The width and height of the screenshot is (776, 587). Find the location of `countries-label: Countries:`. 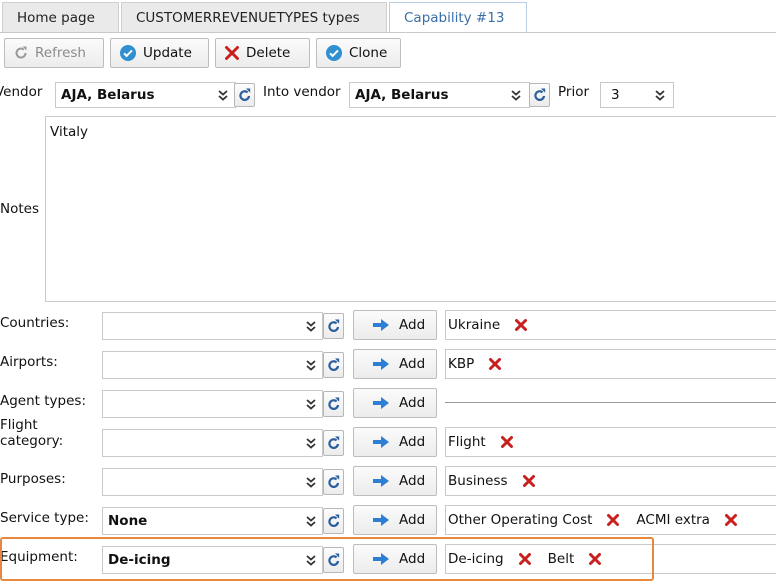

countries-label: Countries: is located at coordinates (35, 323).